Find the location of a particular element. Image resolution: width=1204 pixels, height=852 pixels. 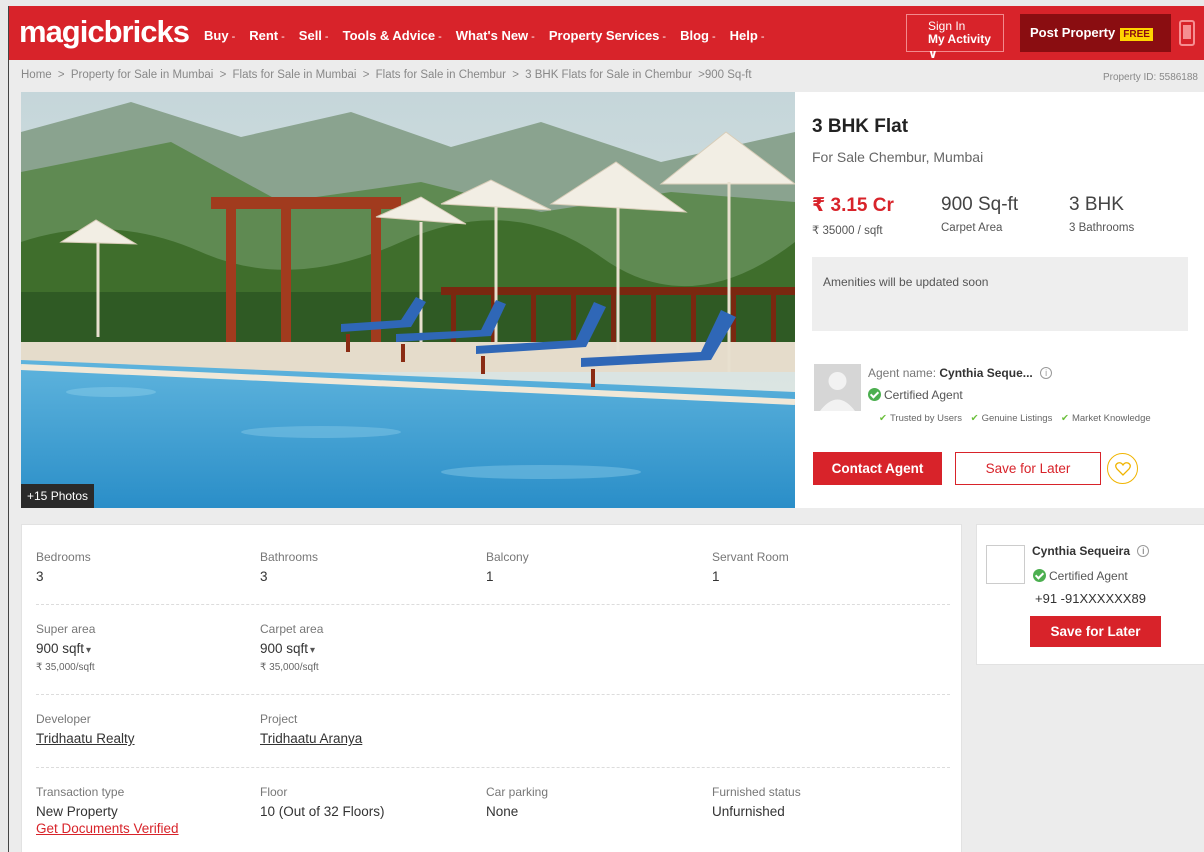

breadcrumb-sale-mumbai: Property for Sale in Mumbai is located at coordinates (142, 75).